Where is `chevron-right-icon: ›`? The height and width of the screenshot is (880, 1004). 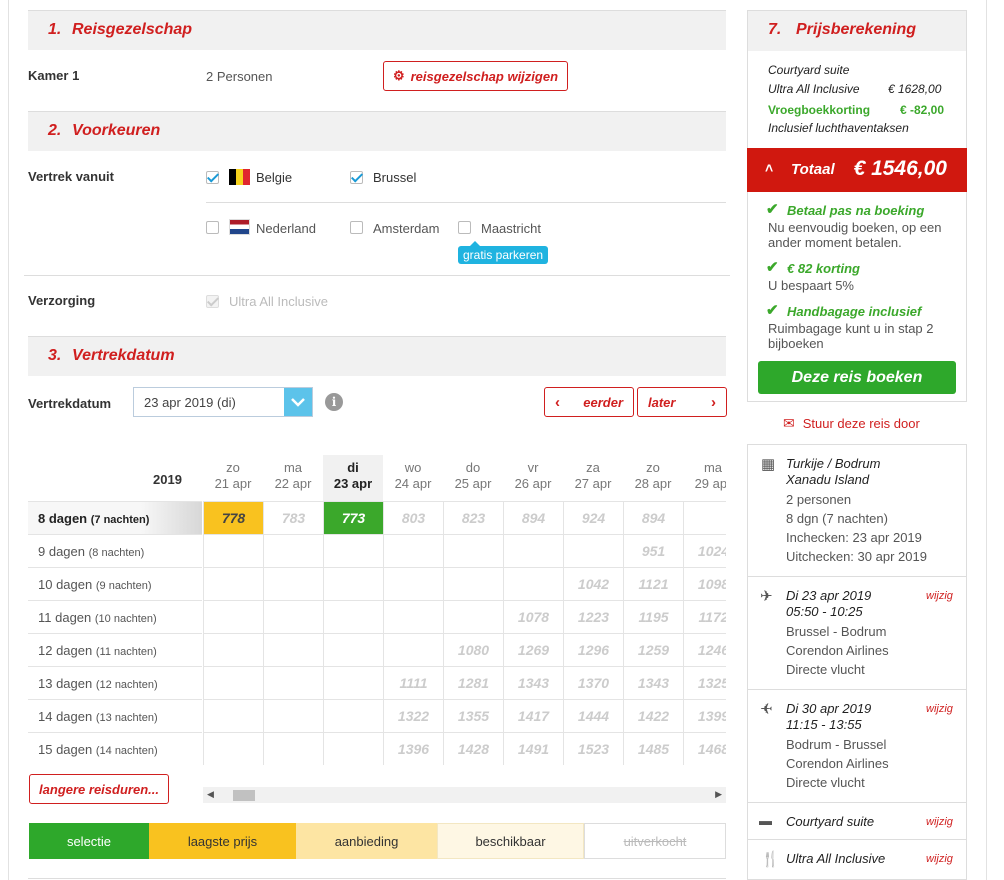 chevron-right-icon: › is located at coordinates (713, 402).